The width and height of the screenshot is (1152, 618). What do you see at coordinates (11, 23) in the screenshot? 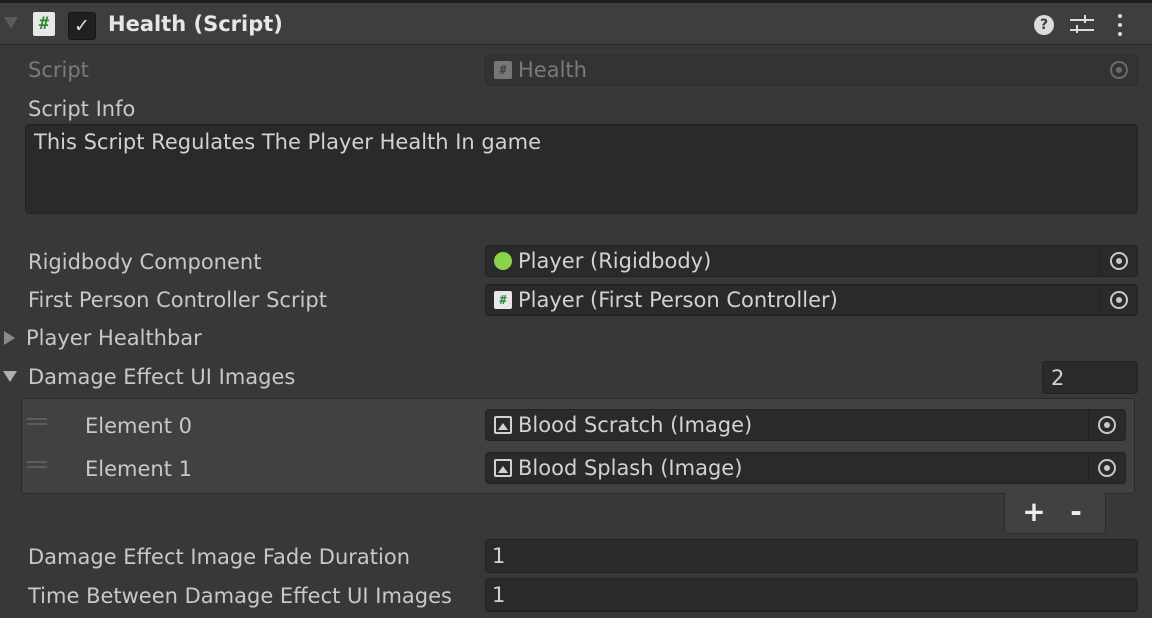
I see `chevron-down-icon` at bounding box center [11, 23].